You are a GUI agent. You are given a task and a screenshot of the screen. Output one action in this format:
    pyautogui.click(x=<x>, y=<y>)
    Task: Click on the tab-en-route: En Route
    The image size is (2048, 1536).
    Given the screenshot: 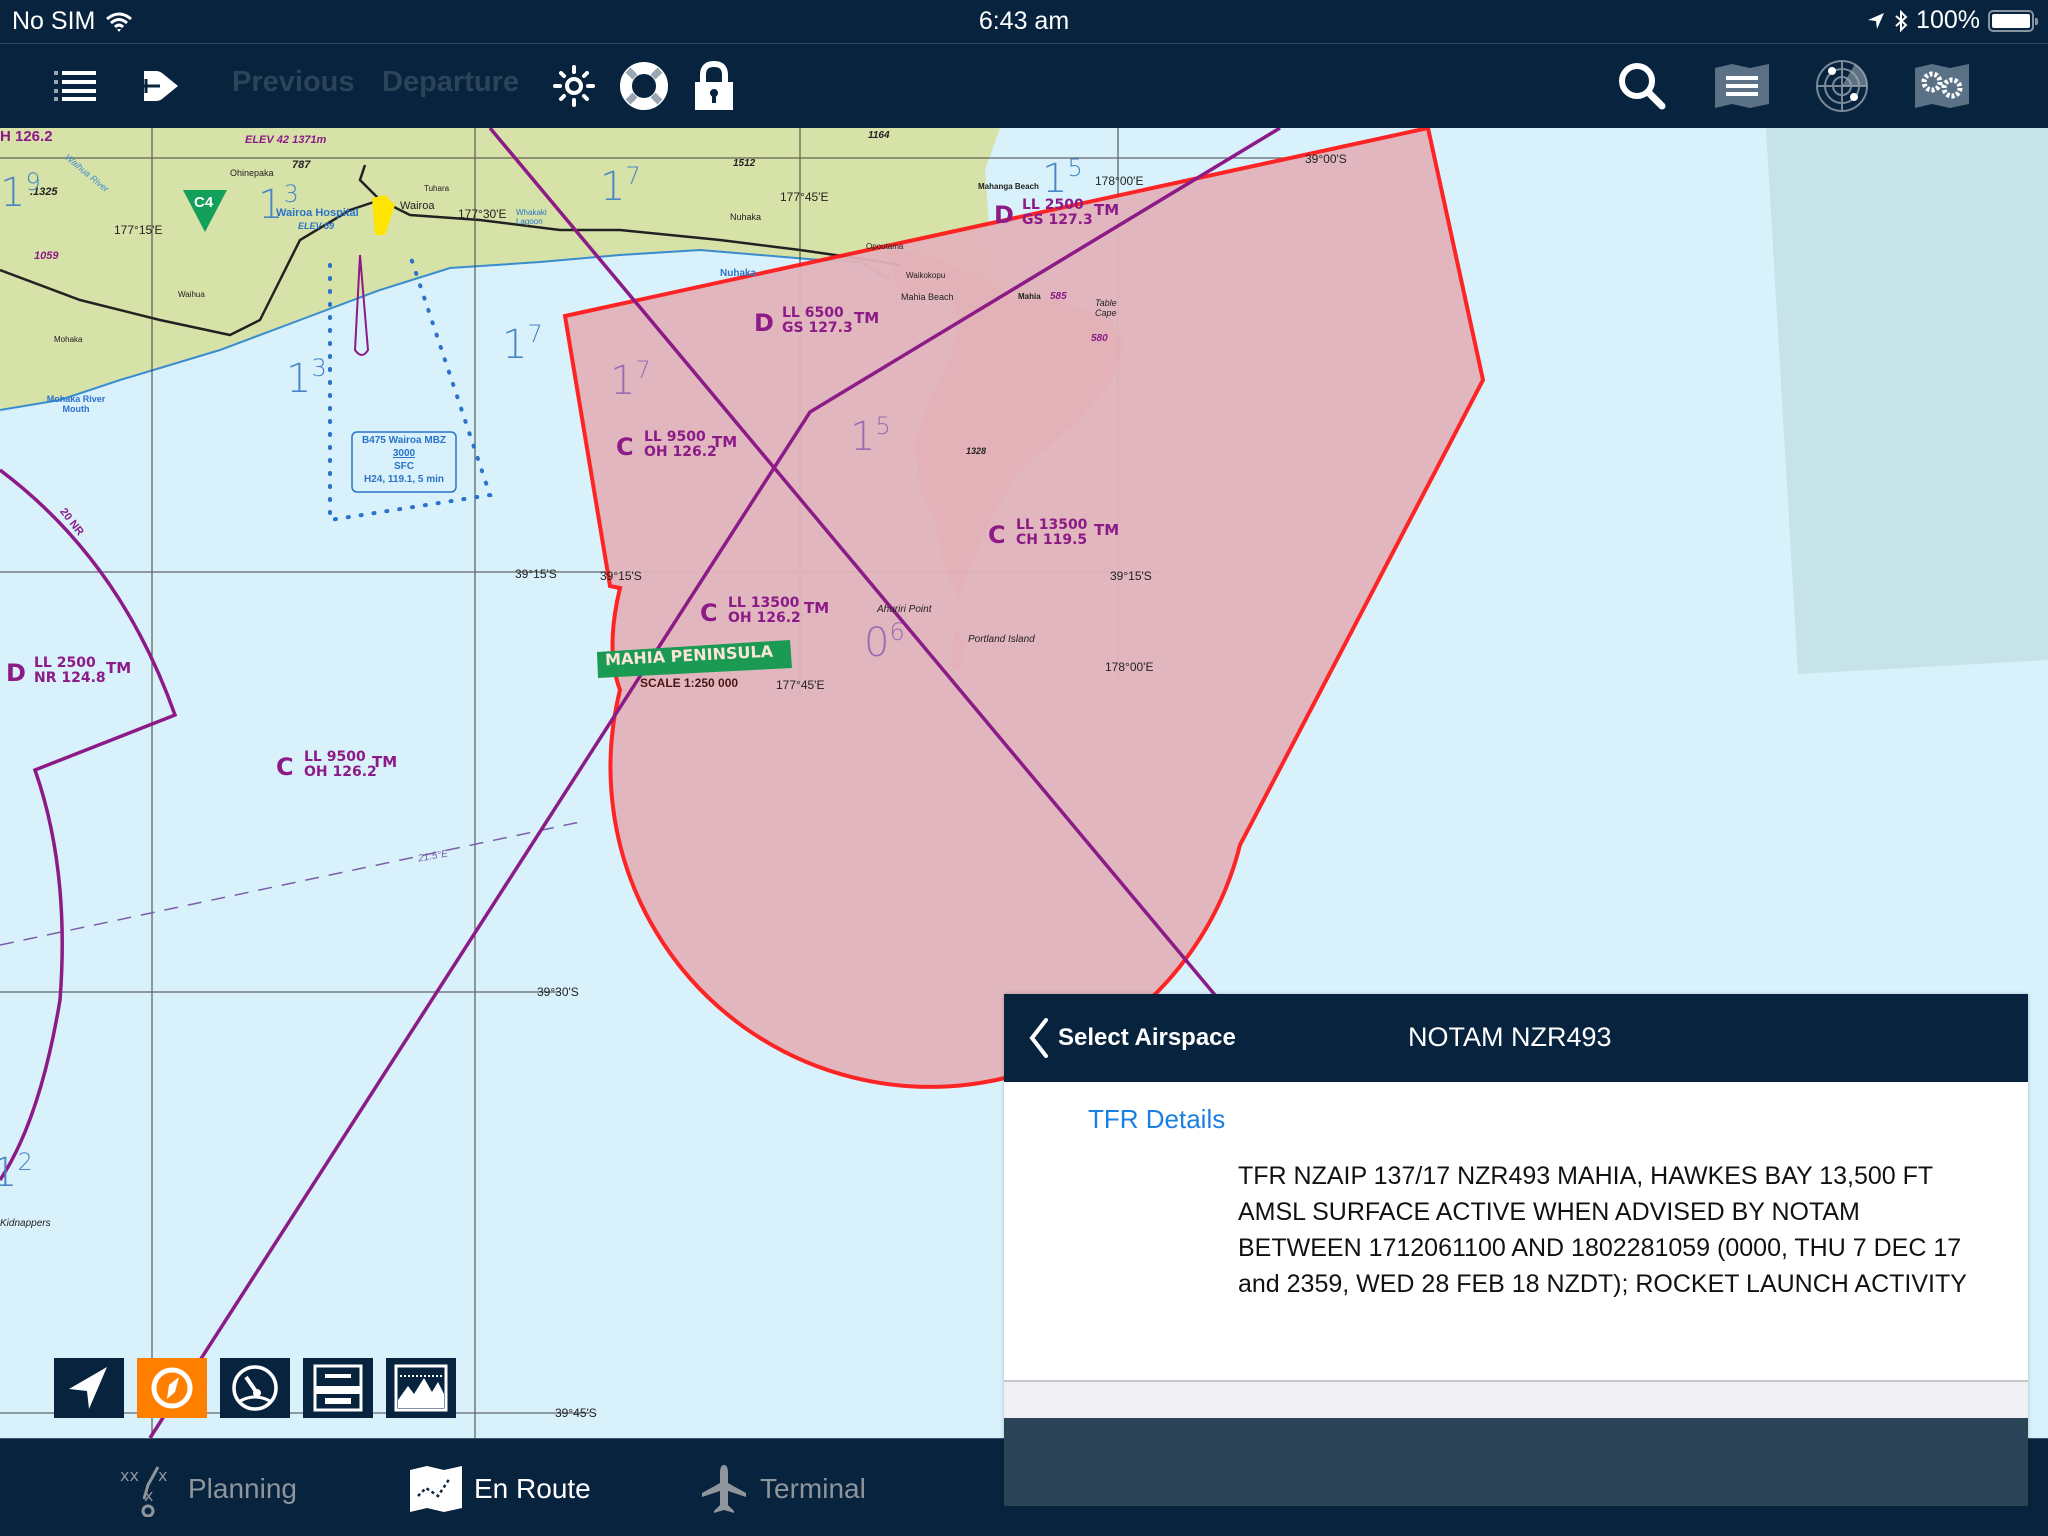 What is the action you would take?
    pyautogui.click(x=500, y=1489)
    